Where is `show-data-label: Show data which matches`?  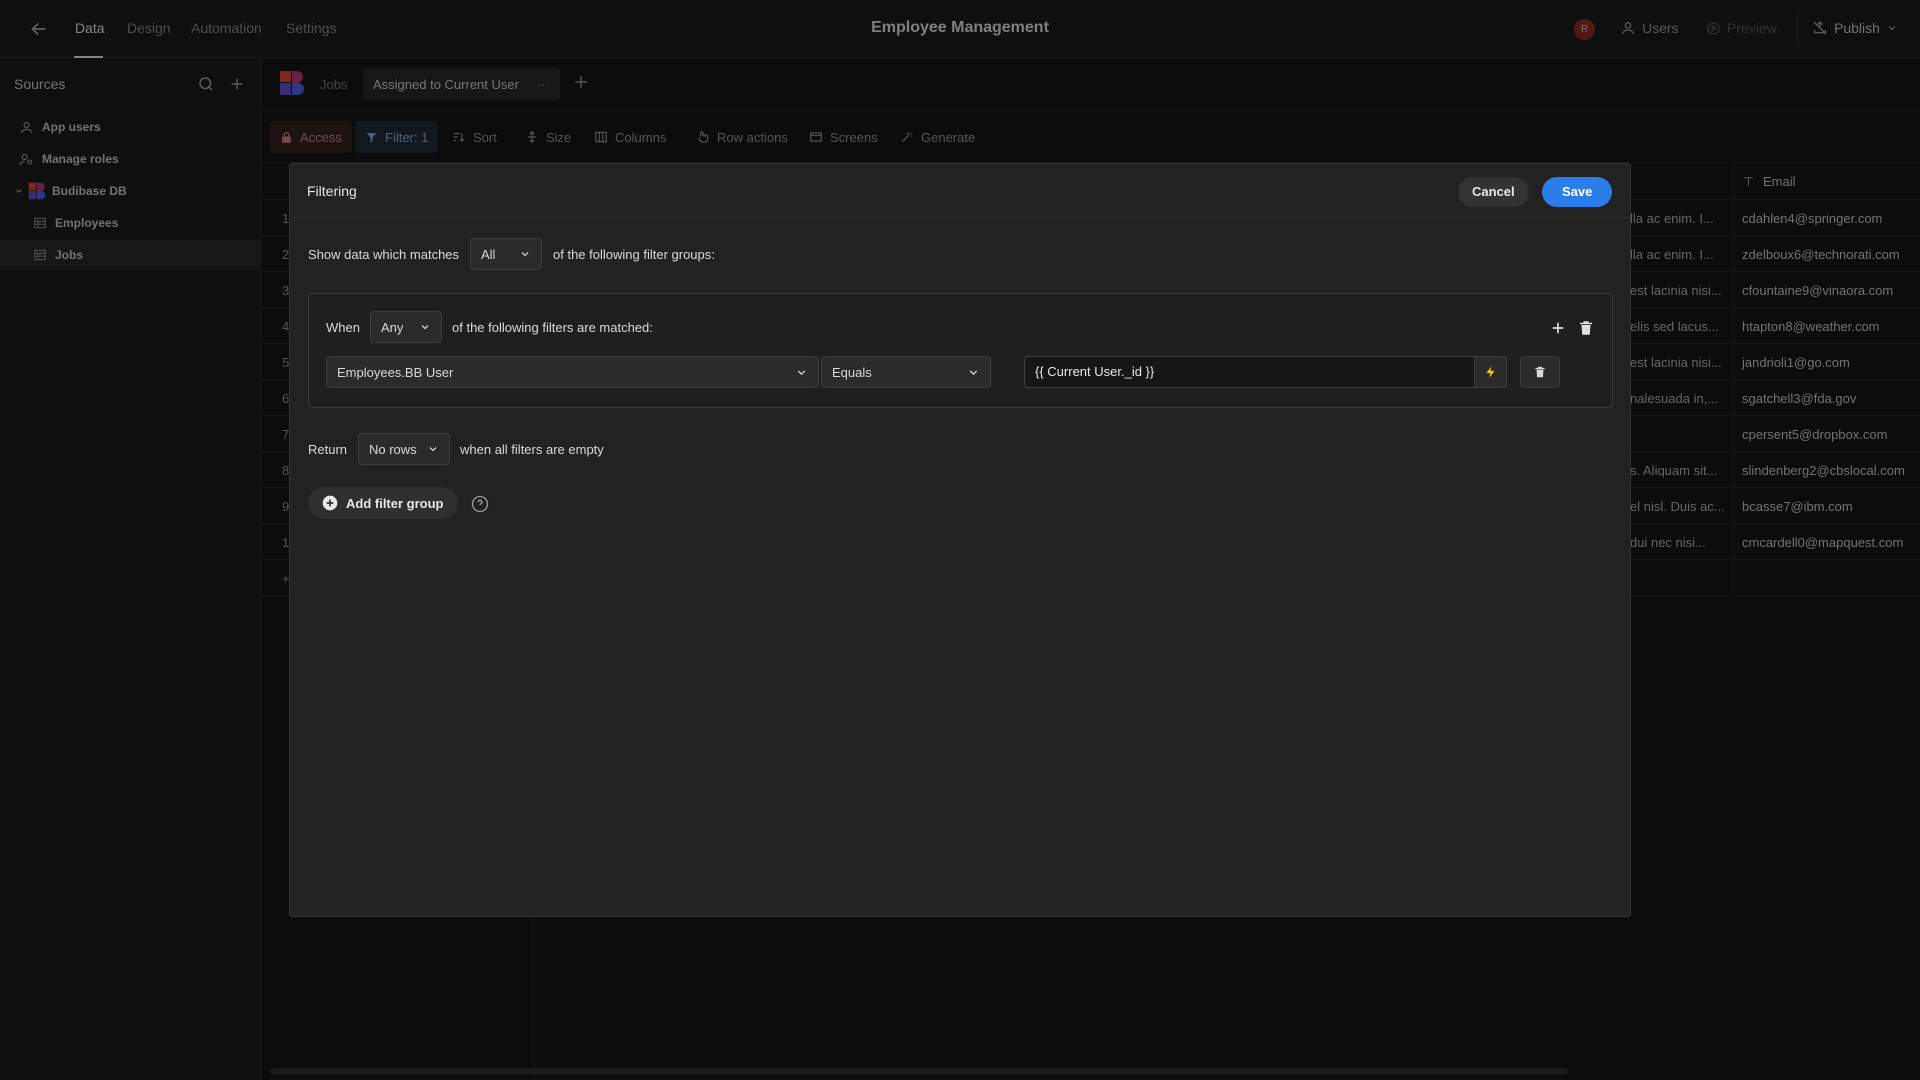
show-data-label: Show data which matches is located at coordinates (384, 254).